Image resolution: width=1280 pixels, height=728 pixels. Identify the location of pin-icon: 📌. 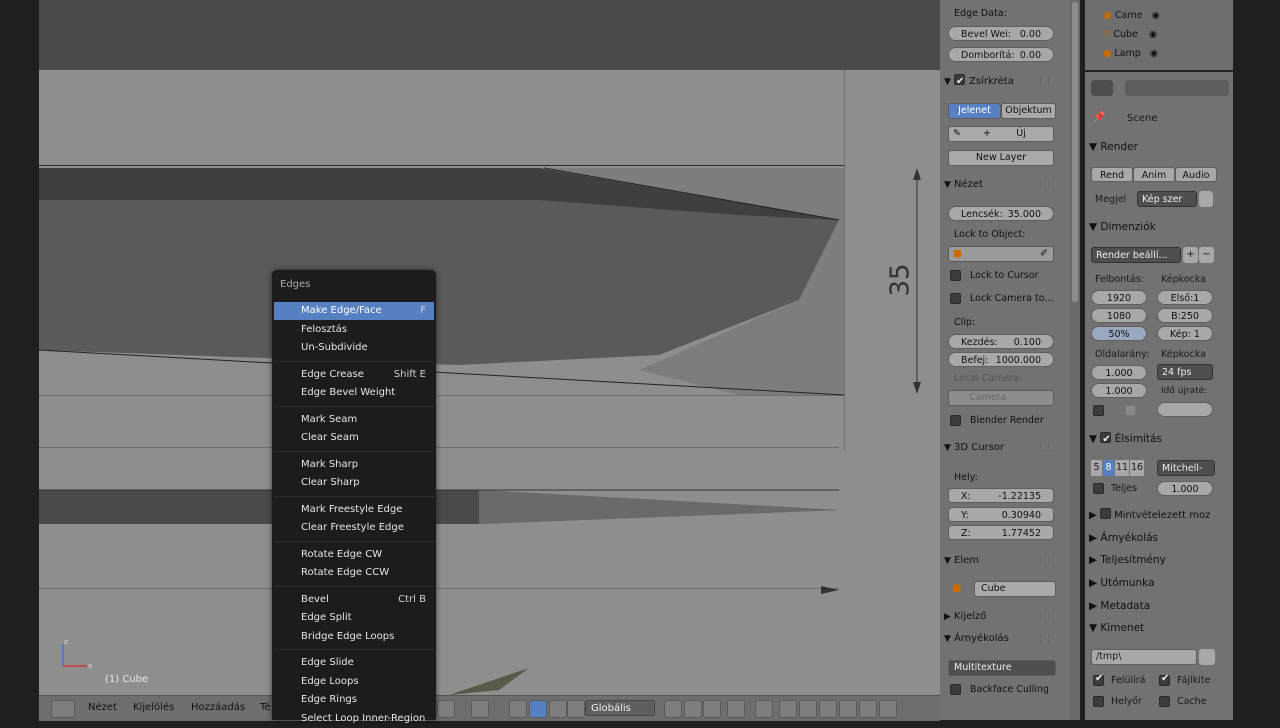
(1099, 117).